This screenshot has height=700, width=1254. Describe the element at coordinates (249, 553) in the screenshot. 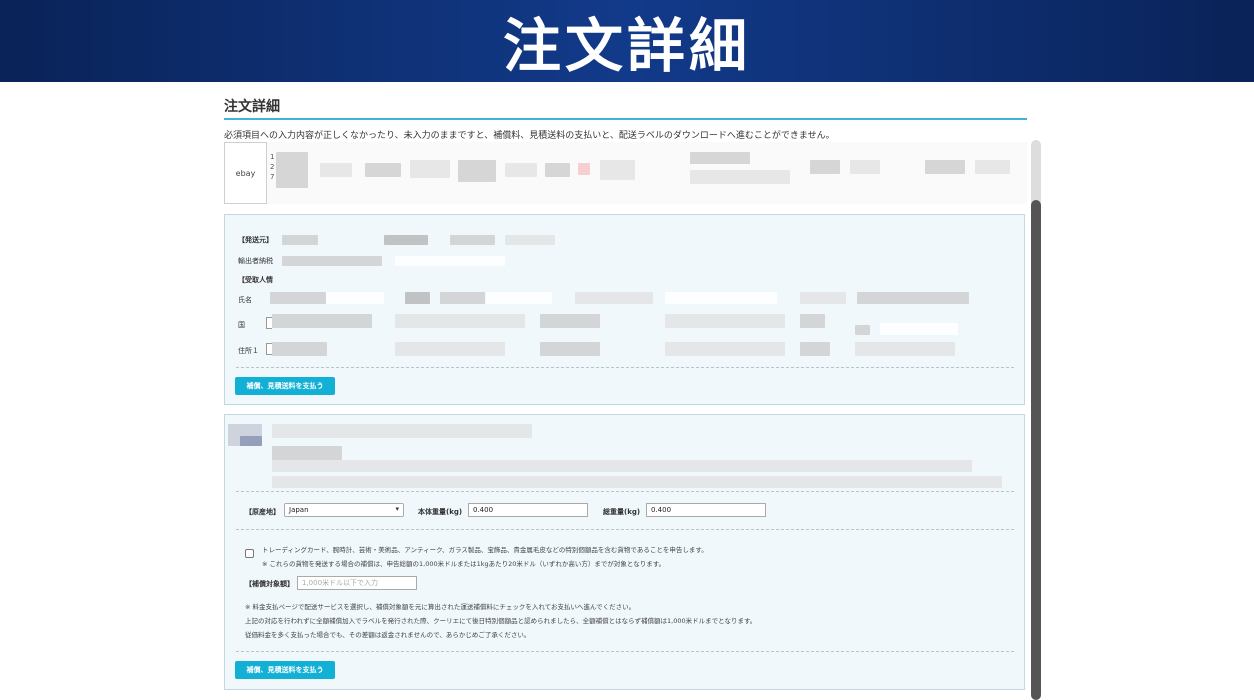

I see `special-valuables-checkbox` at that location.